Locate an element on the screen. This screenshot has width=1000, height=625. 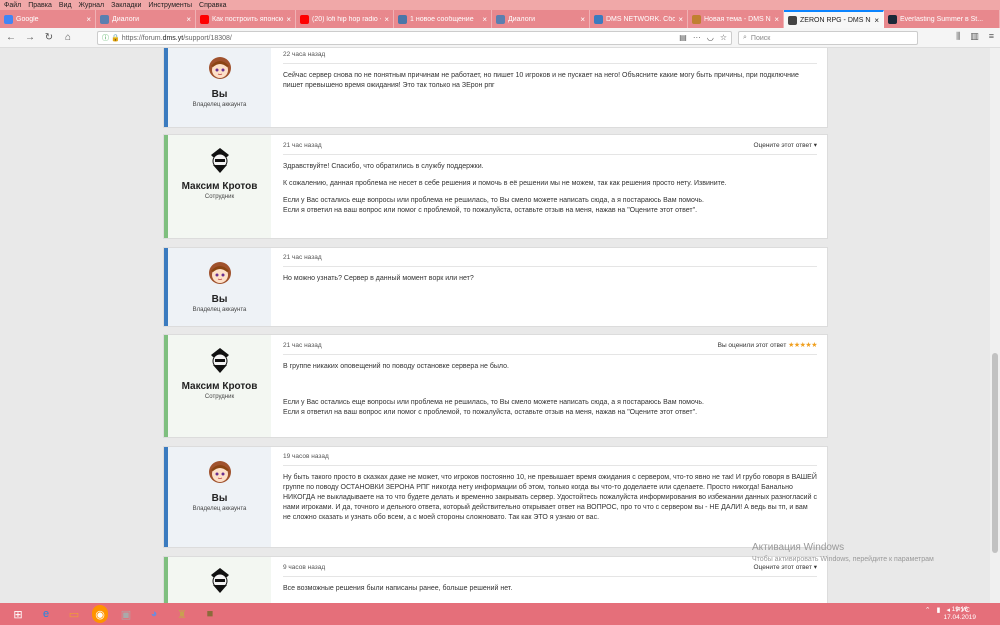
url-path: /support/18308/ is located at coordinates (207, 38).